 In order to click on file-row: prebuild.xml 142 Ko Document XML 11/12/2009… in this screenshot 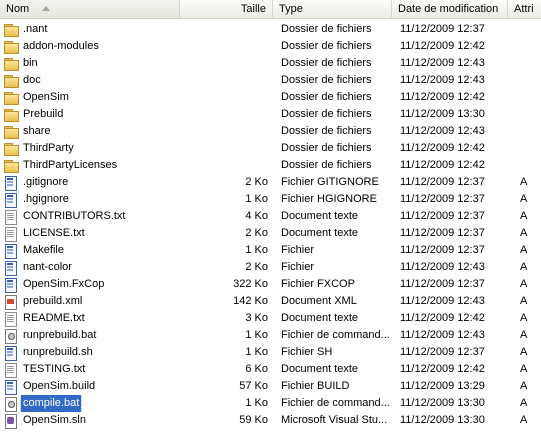, I will do `click(270, 301)`.